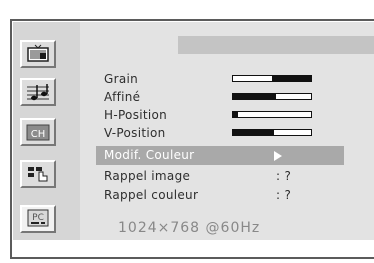  What do you see at coordinates (135, 133) in the screenshot?
I see `menu-item-label: V-Position` at bounding box center [135, 133].